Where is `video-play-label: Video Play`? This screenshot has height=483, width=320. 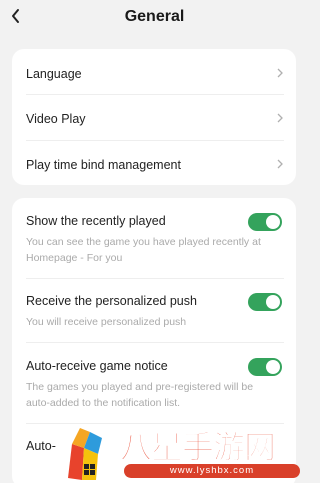 video-play-label: Video Play is located at coordinates (56, 119).